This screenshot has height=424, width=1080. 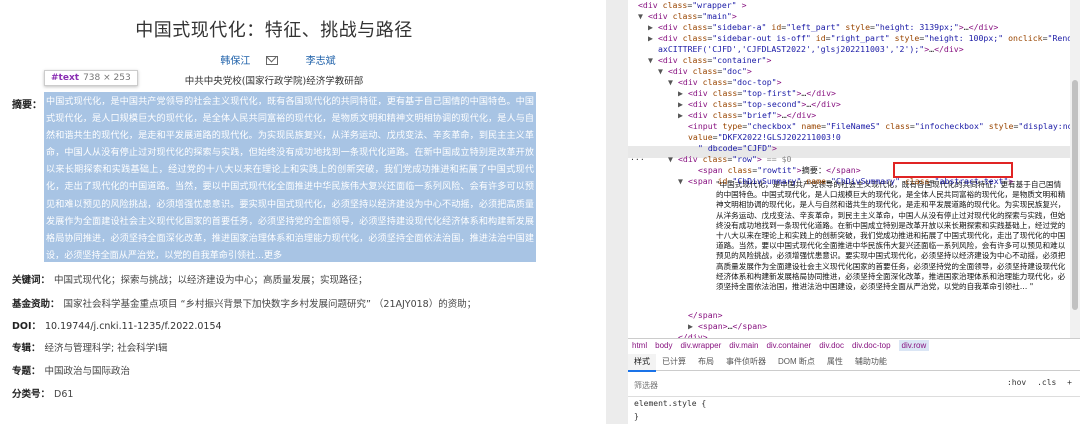 What do you see at coordinates (796, 362) in the screenshot?
I see `styles-tab: DOM 断点` at bounding box center [796, 362].